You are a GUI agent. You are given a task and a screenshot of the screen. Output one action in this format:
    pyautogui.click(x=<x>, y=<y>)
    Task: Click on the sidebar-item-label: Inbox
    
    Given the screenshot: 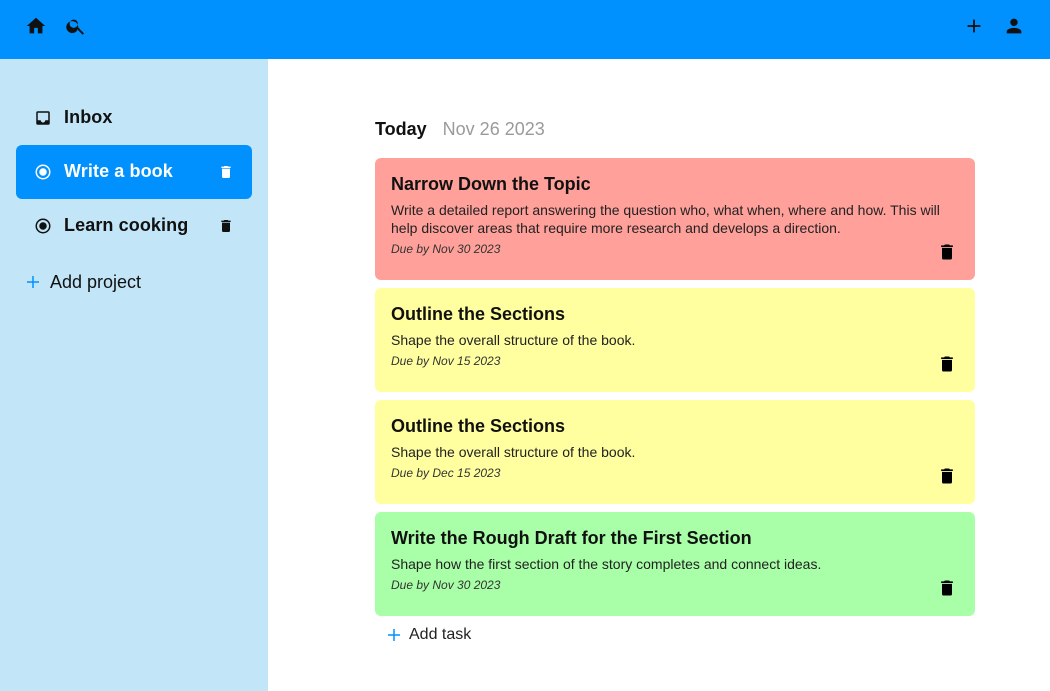 What is the action you would take?
    pyautogui.click(x=88, y=117)
    